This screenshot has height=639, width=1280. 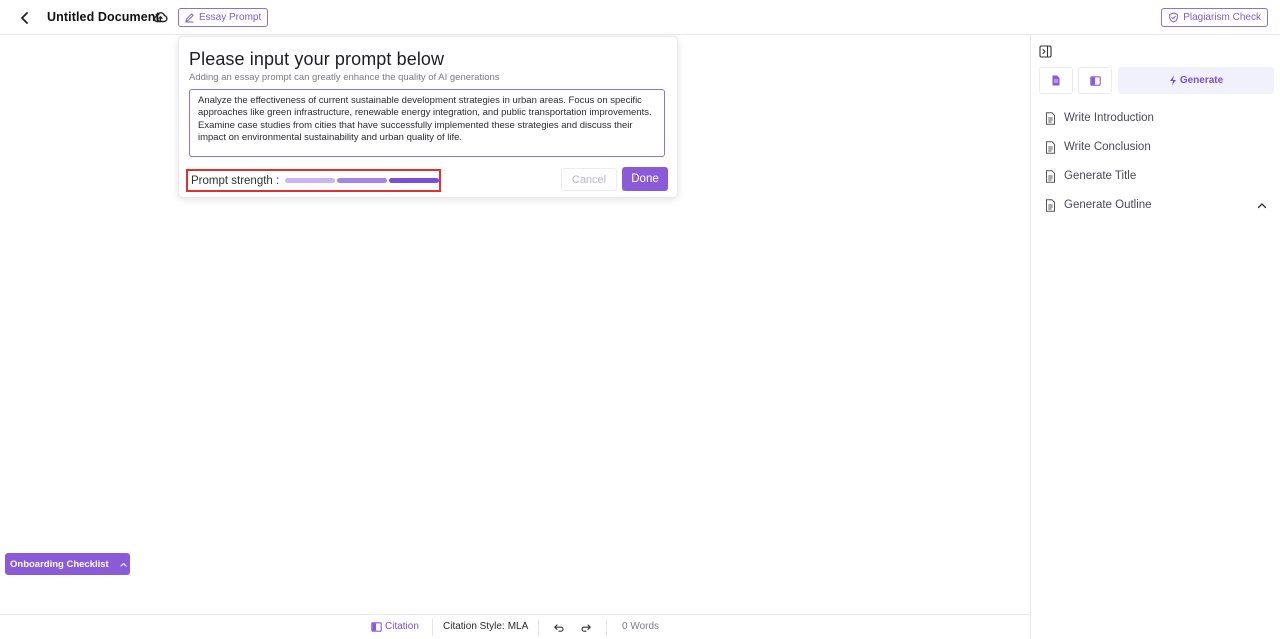 I want to click on citation-style-label: Citation Style:, so click(x=474, y=626).